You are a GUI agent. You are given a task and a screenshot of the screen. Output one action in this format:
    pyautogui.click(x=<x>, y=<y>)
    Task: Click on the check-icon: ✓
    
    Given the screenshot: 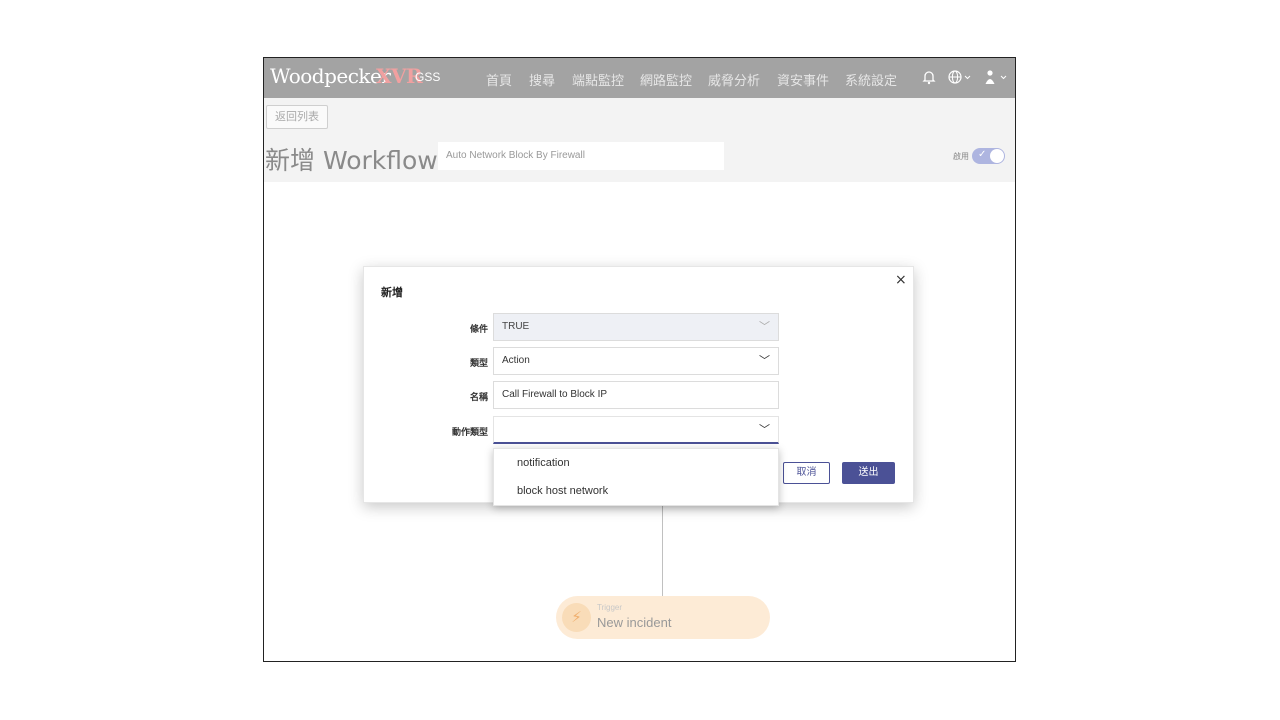 What is the action you would take?
    pyautogui.click(x=982, y=154)
    